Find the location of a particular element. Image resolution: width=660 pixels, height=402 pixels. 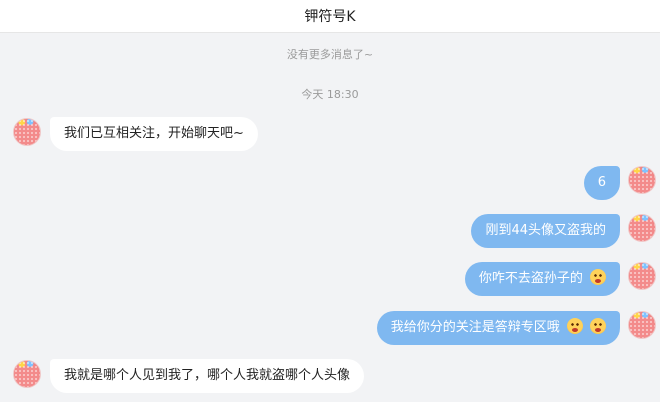

message-bubble-sent: 你咋不去盗孙子的 is located at coordinates (542, 279).